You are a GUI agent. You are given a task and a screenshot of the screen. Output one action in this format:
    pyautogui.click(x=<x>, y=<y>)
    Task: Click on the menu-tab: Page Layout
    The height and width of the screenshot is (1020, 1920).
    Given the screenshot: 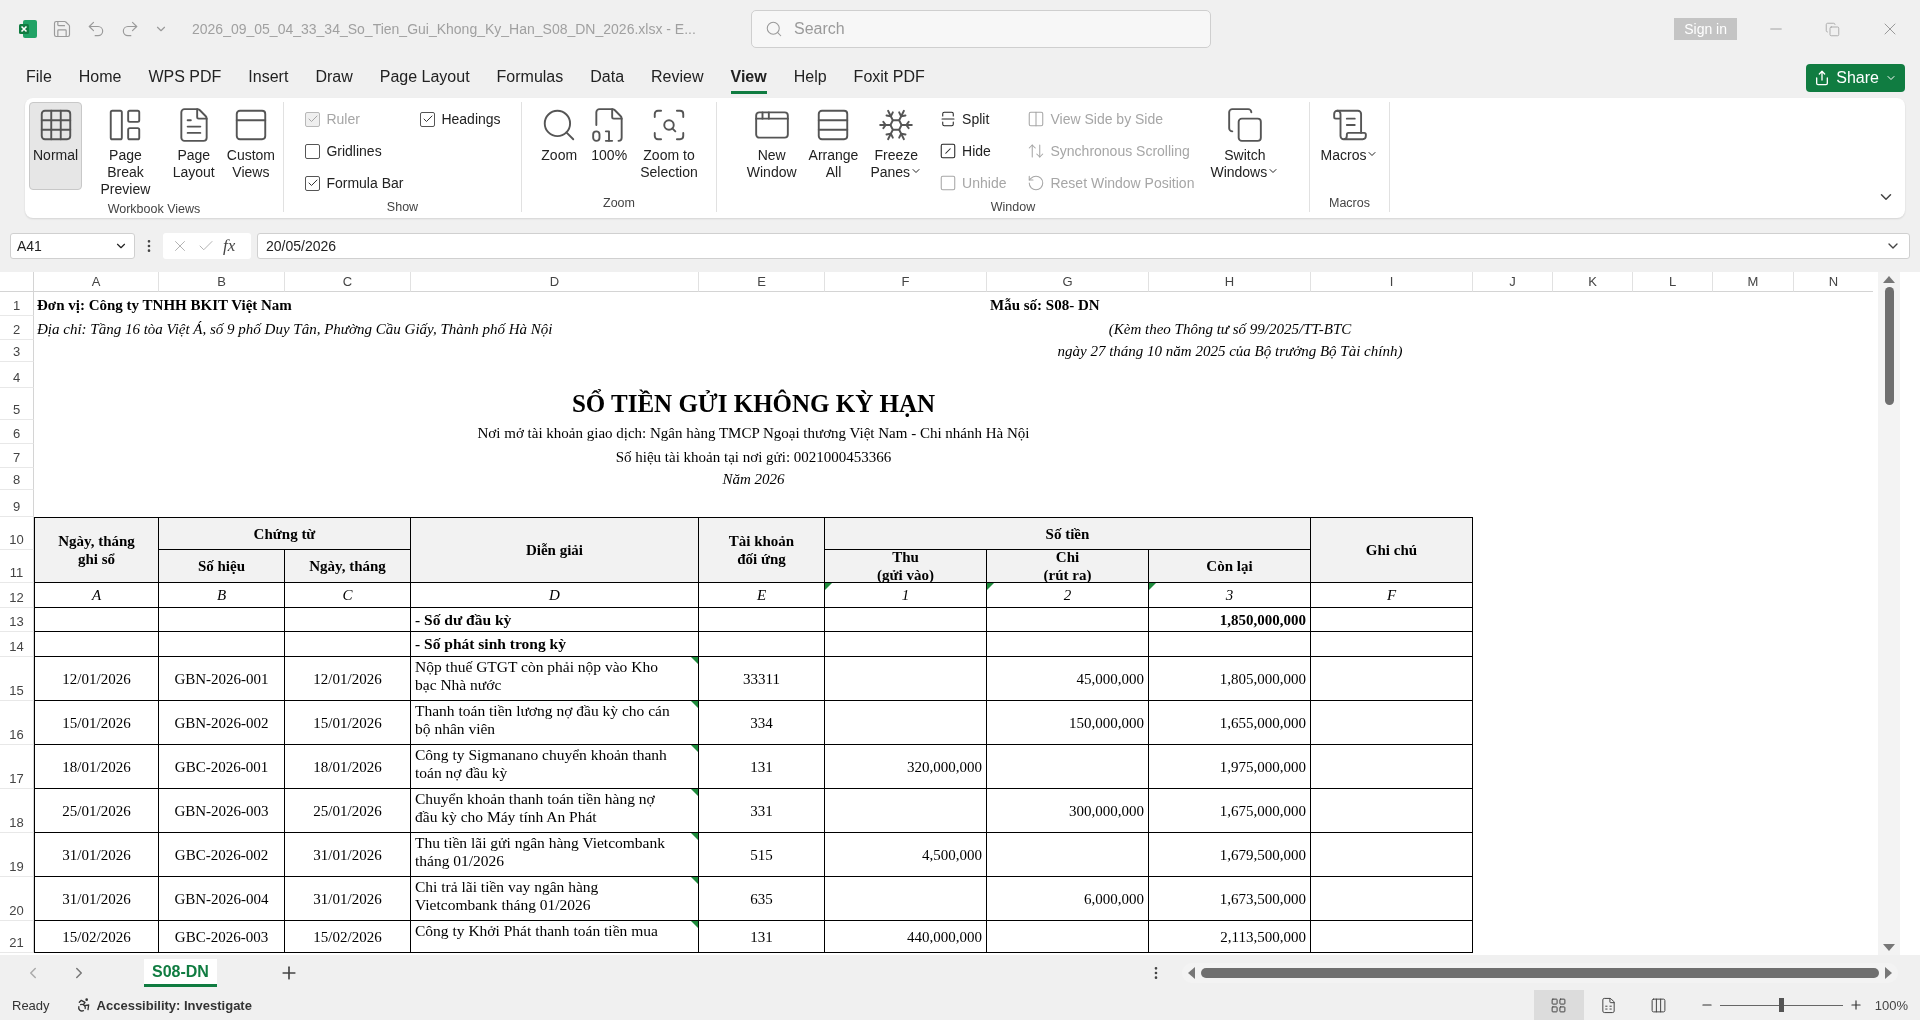 What is the action you would take?
    pyautogui.click(x=424, y=78)
    